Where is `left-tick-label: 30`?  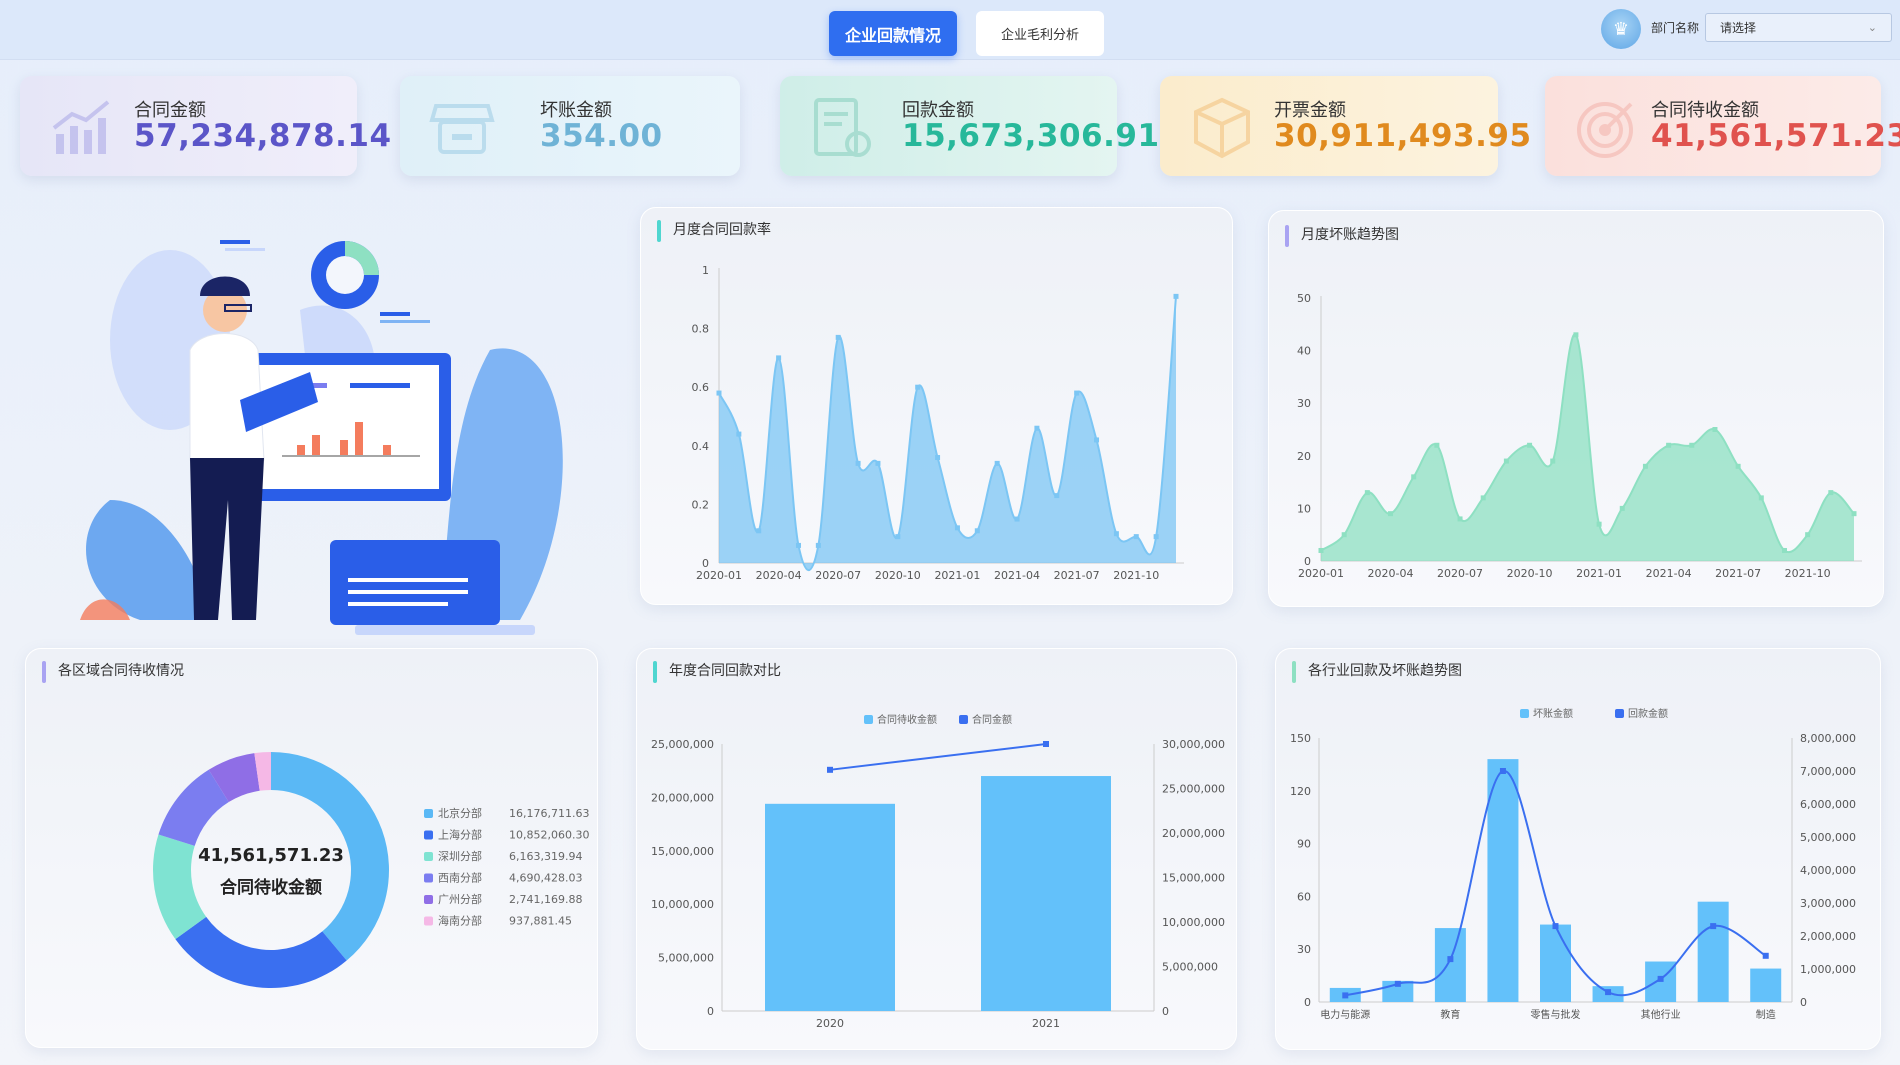 left-tick-label: 30 is located at coordinates (1304, 949).